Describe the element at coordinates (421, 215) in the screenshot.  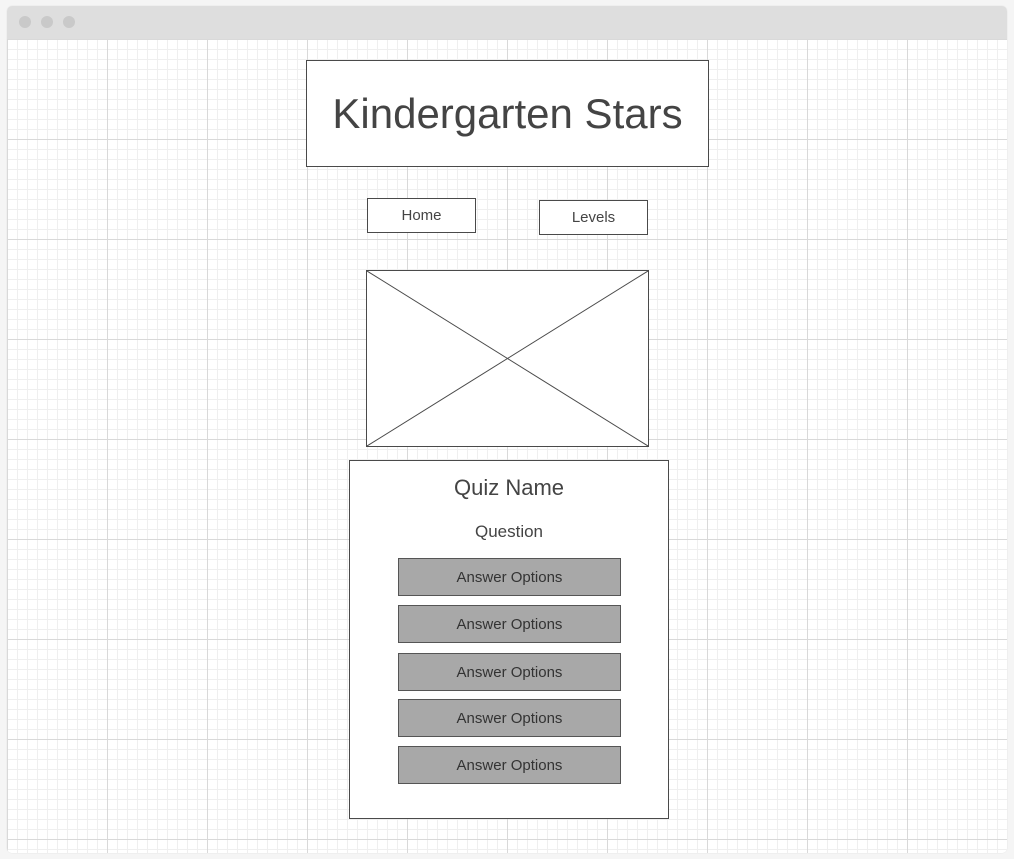
I see `nav-home-button: Home` at that location.